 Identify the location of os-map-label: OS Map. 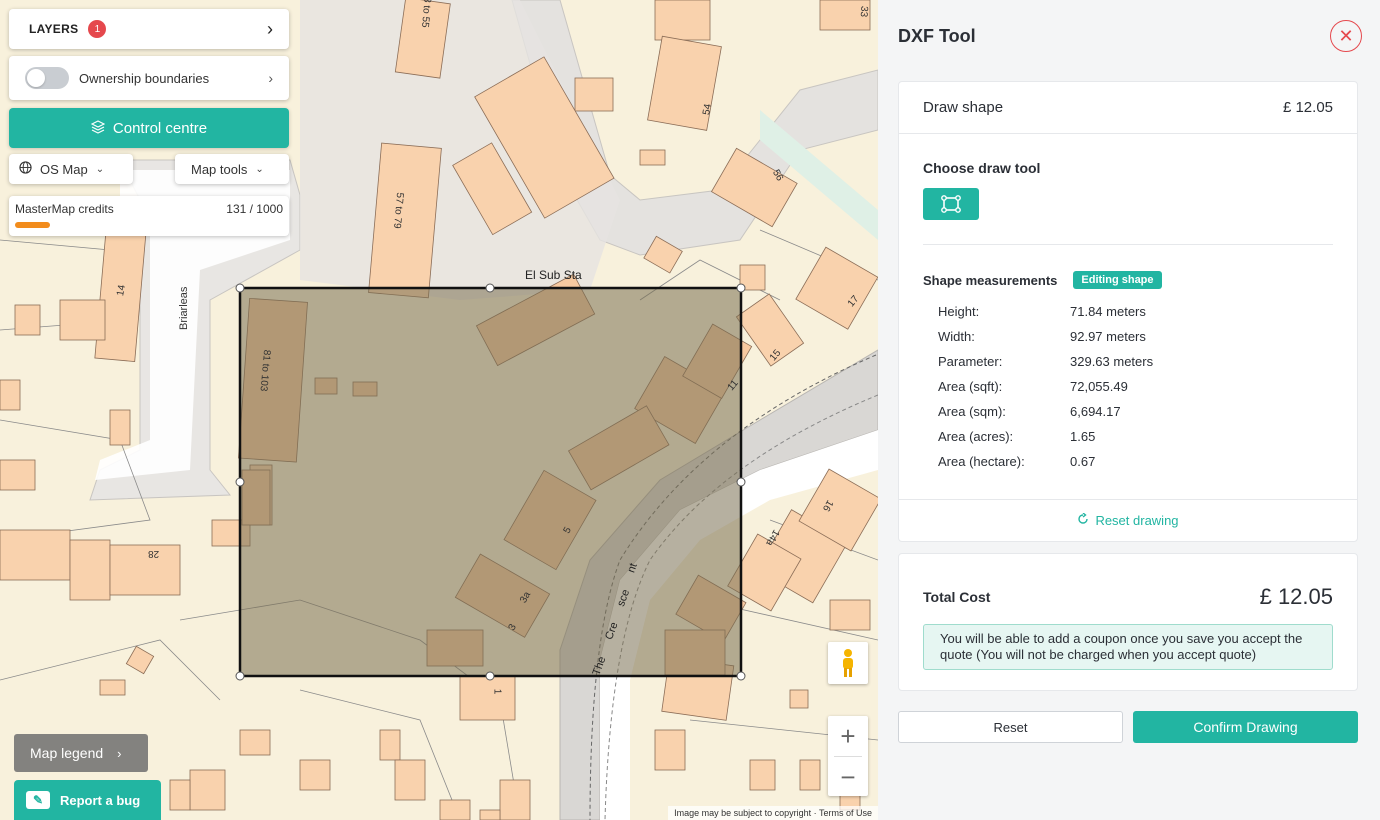
(64, 169).